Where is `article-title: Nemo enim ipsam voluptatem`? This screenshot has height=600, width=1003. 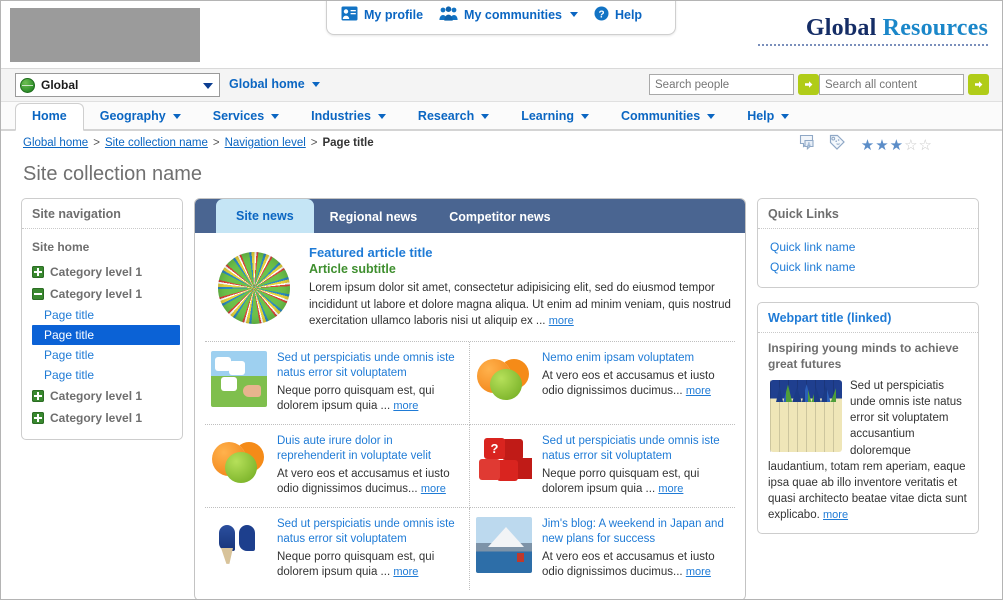
article-title: Nemo enim ipsam voluptatem is located at coordinates (634, 358).